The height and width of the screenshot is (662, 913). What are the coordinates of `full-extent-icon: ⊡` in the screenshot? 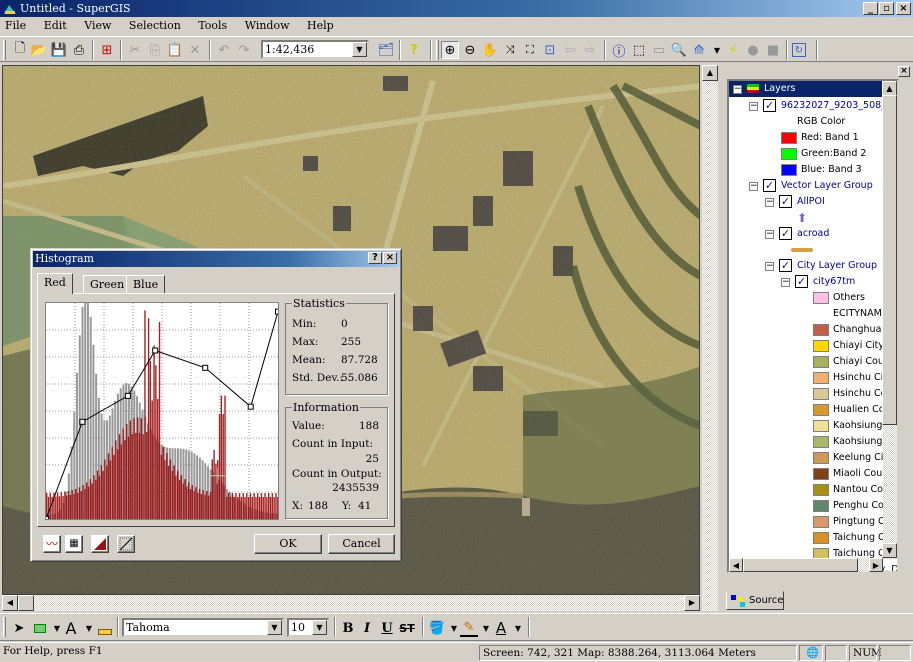 It's located at (550, 50).